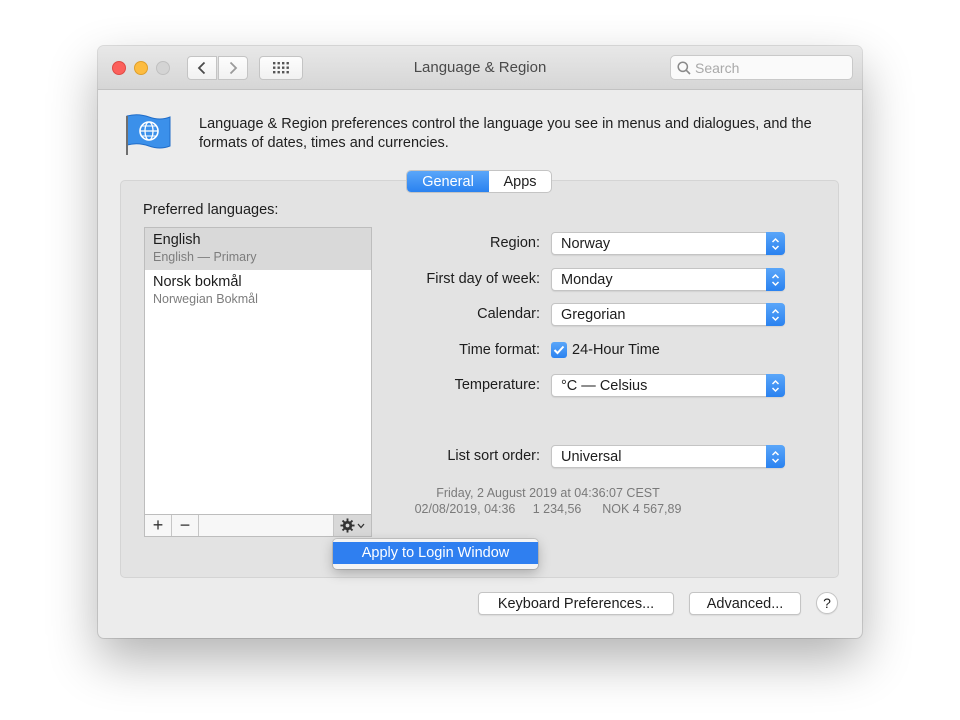 Image resolution: width=960 pixels, height=720 pixels. What do you see at coordinates (483, 279) in the screenshot?
I see `first-day-label: First day of week:` at bounding box center [483, 279].